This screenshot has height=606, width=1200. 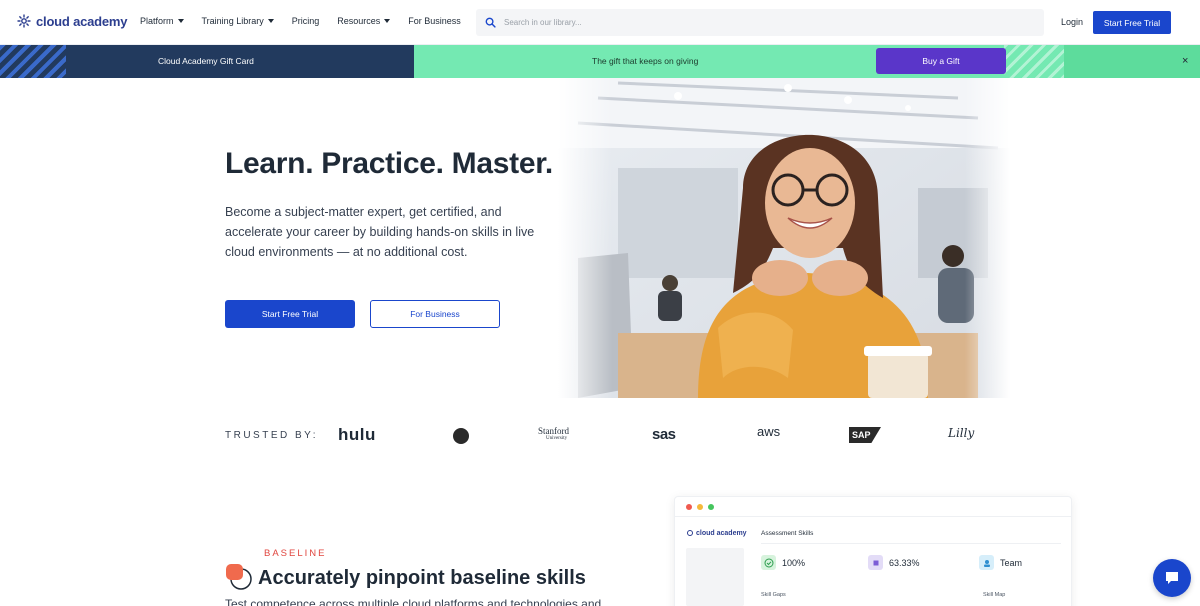 What do you see at coordinates (1011, 562) in the screenshot?
I see `stat-value: Team` at bounding box center [1011, 562].